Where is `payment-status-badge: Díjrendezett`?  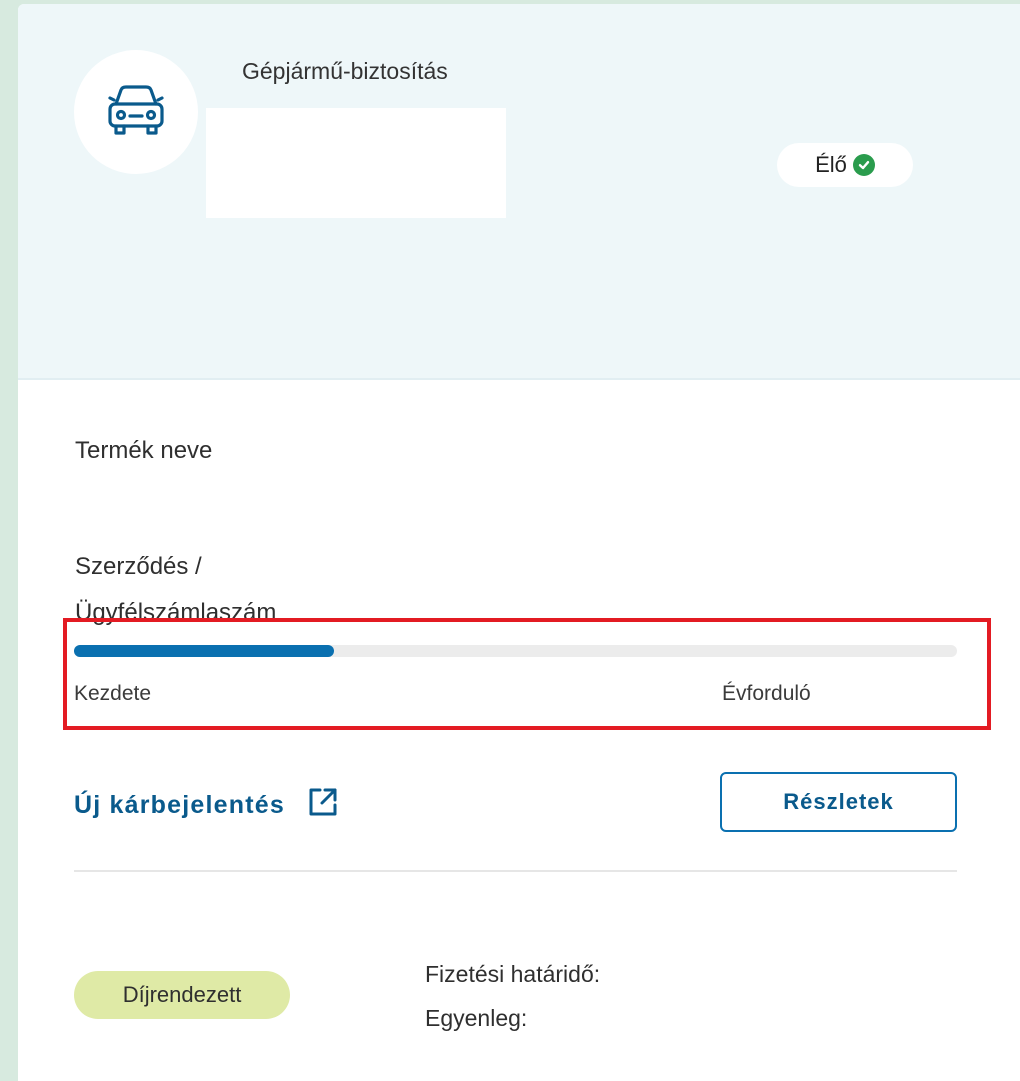 payment-status-badge: Díjrendezett is located at coordinates (182, 995).